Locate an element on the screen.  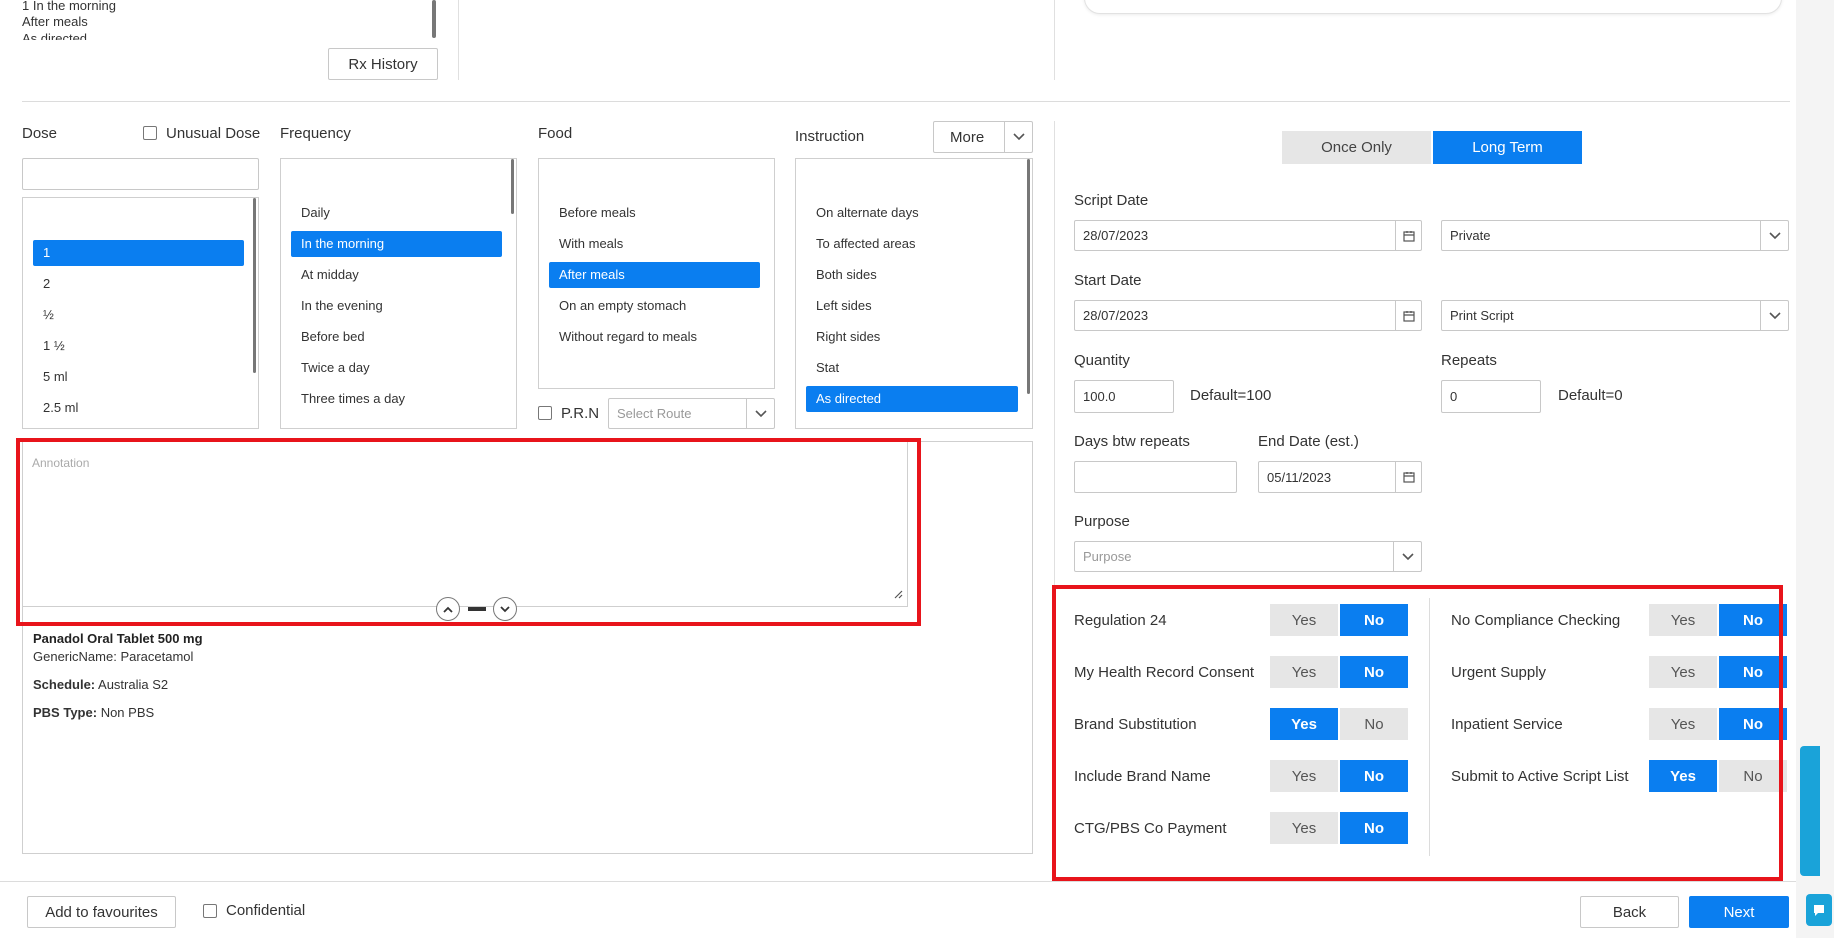
annotation-textarea: Annotation is located at coordinates (465, 524).